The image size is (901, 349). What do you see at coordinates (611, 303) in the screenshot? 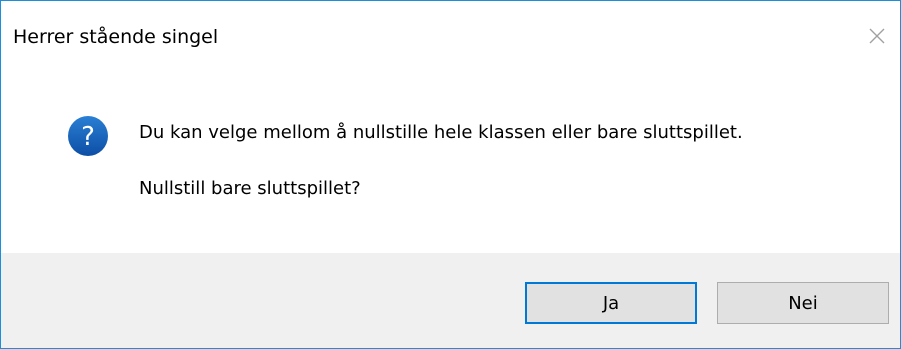
I see `yes-button: Ja` at bounding box center [611, 303].